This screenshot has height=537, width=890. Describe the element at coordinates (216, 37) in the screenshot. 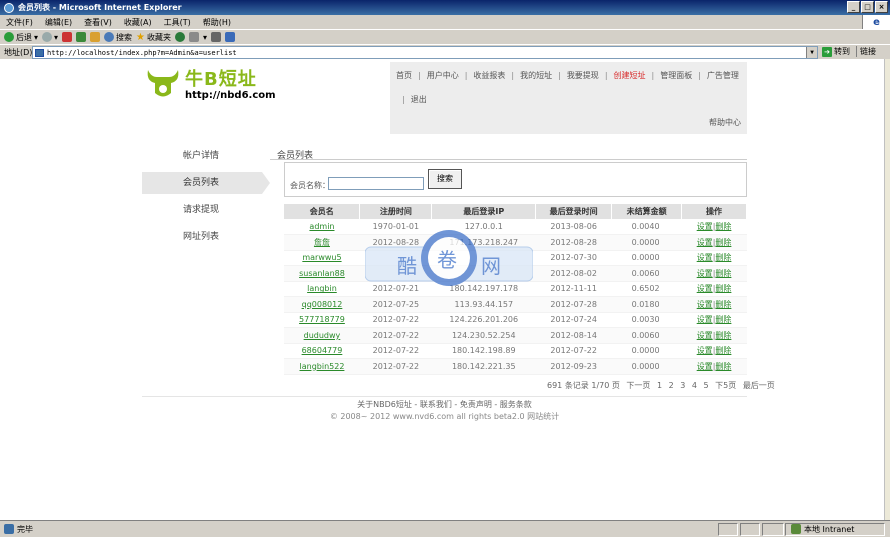

I see `print-icon` at that location.